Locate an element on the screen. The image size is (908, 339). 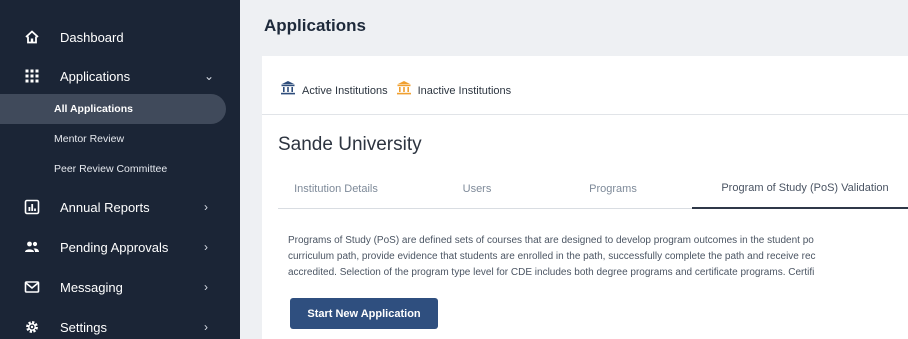
tab-label: Active Institutions is located at coordinates (345, 90).